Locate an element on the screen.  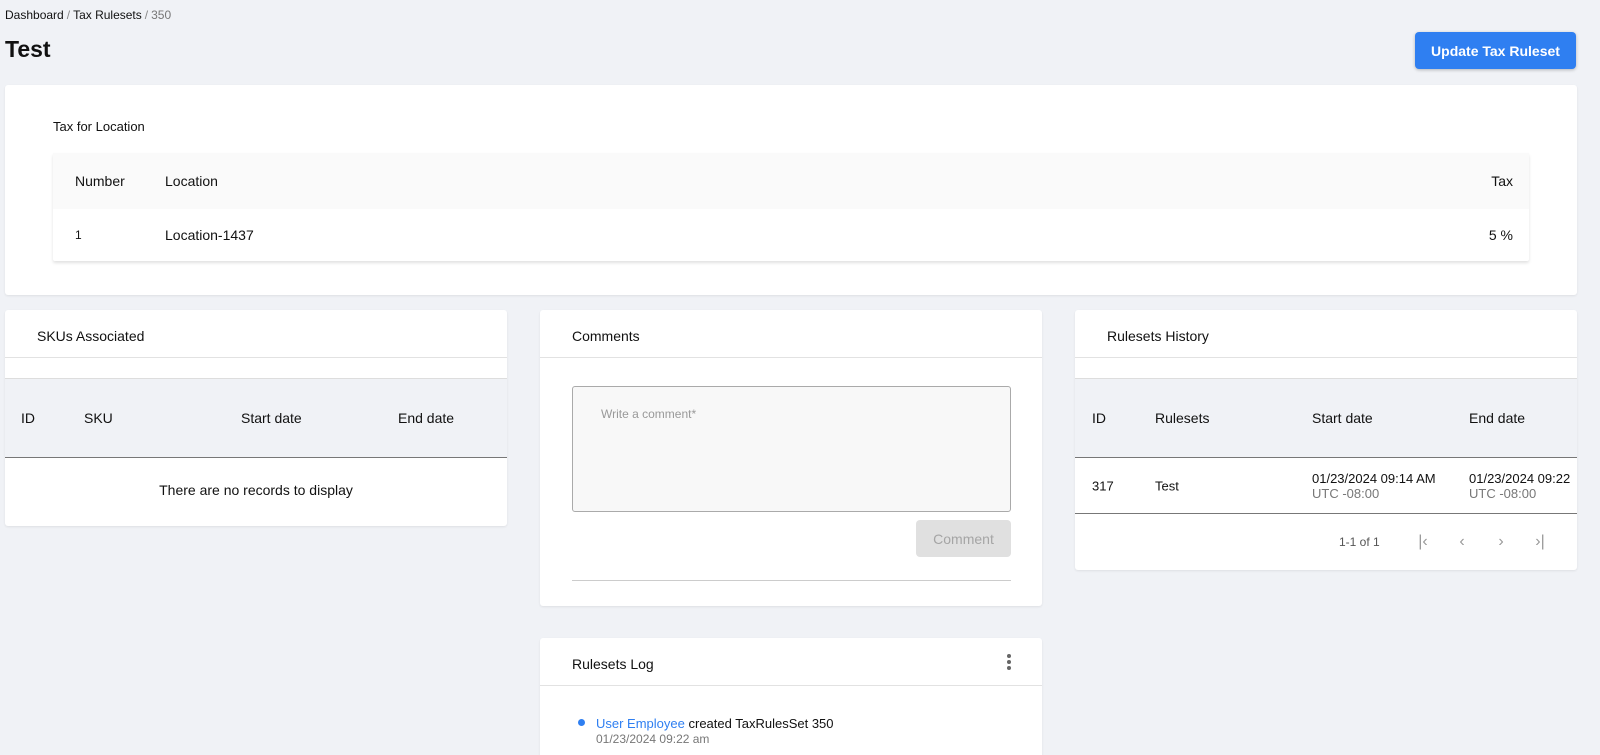
table-header: Number Location Tax is located at coordinates (791, 181).